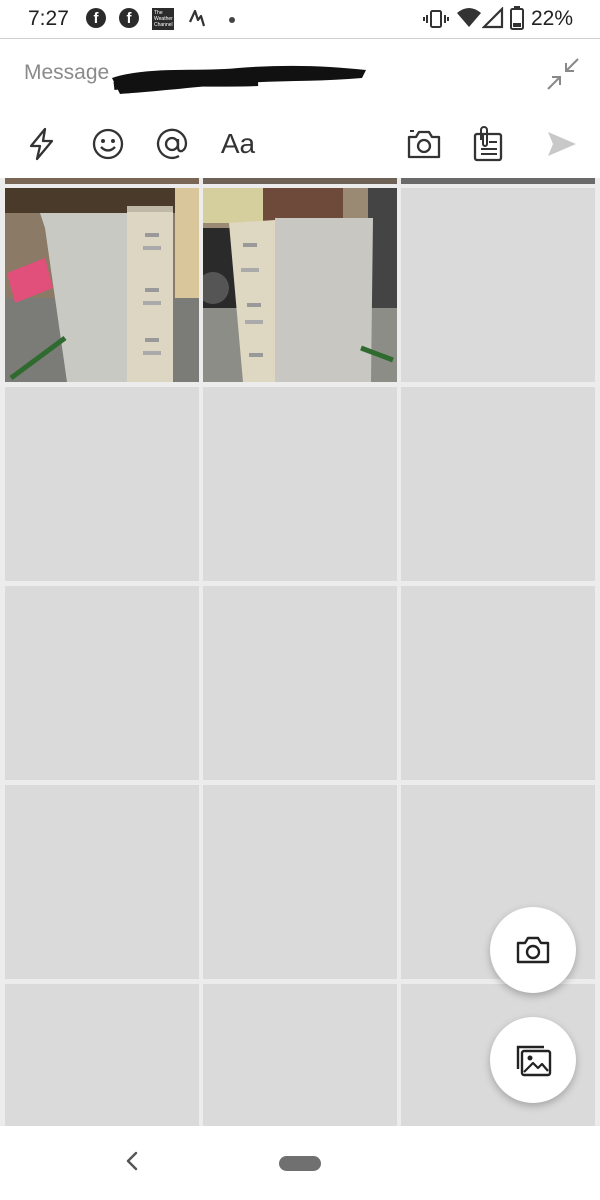 The width and height of the screenshot is (600, 1200). Describe the element at coordinates (232, 20) in the screenshot. I see `notification-dot-icon` at that location.